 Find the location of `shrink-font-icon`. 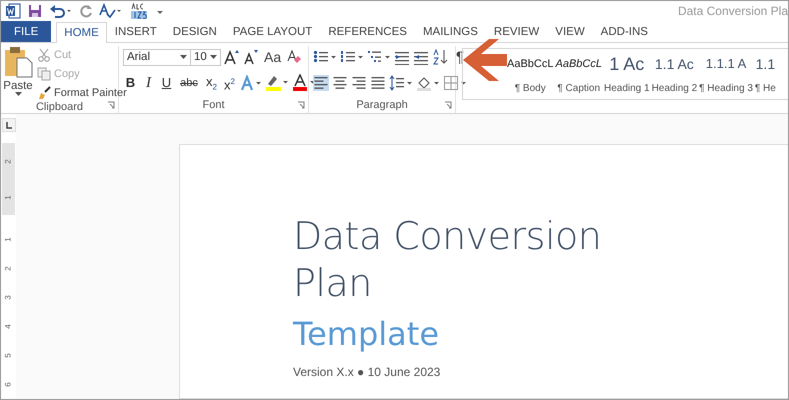

shrink-font-icon is located at coordinates (251, 57).